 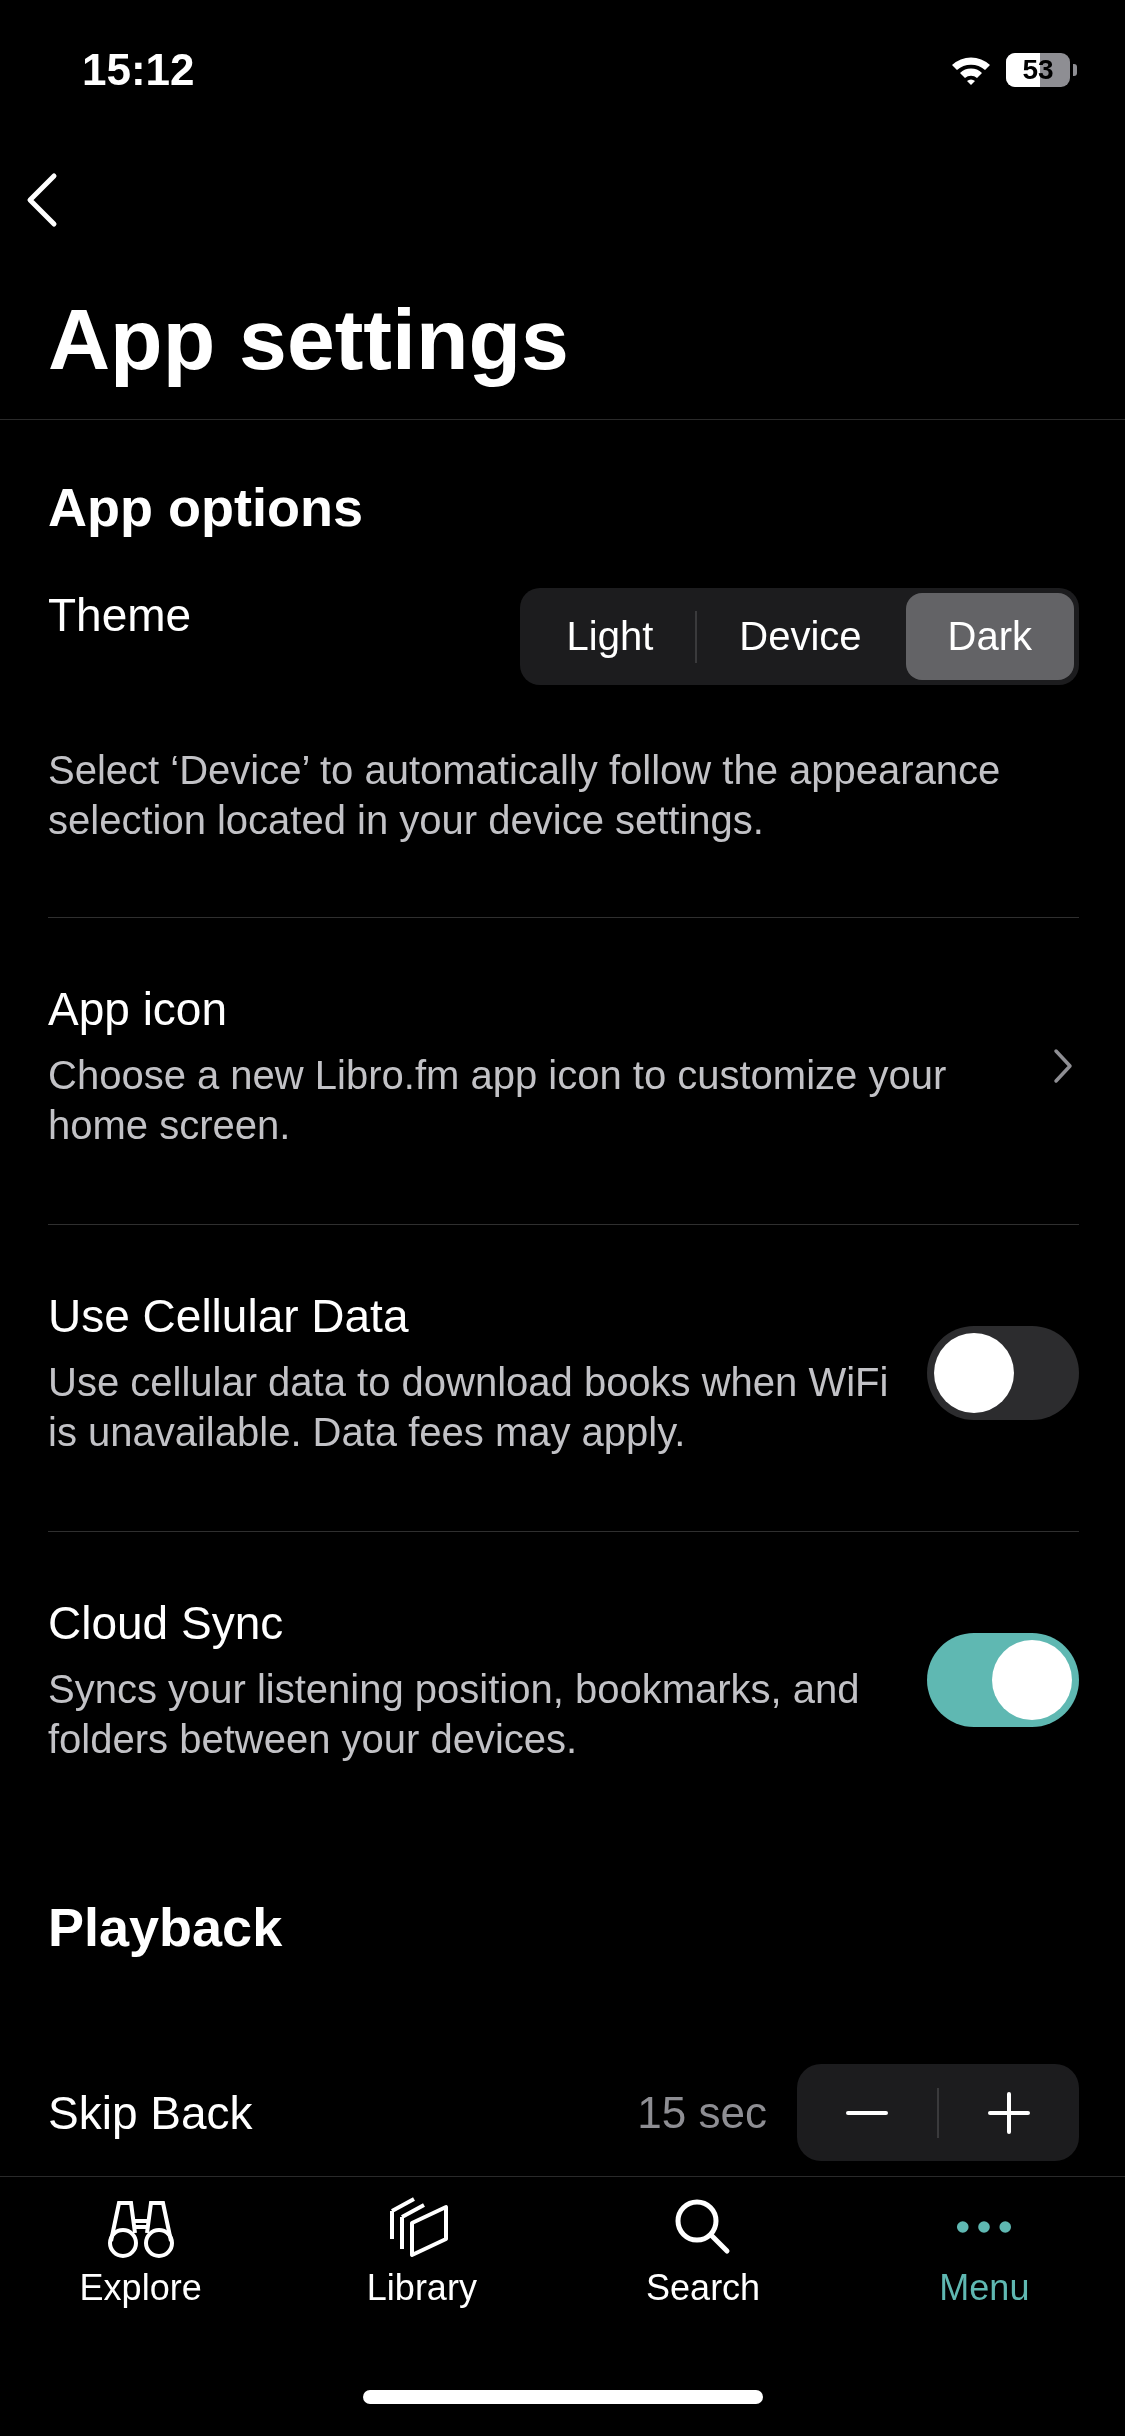 I want to click on setting-label: Skip Back, so click(x=150, y=2112).